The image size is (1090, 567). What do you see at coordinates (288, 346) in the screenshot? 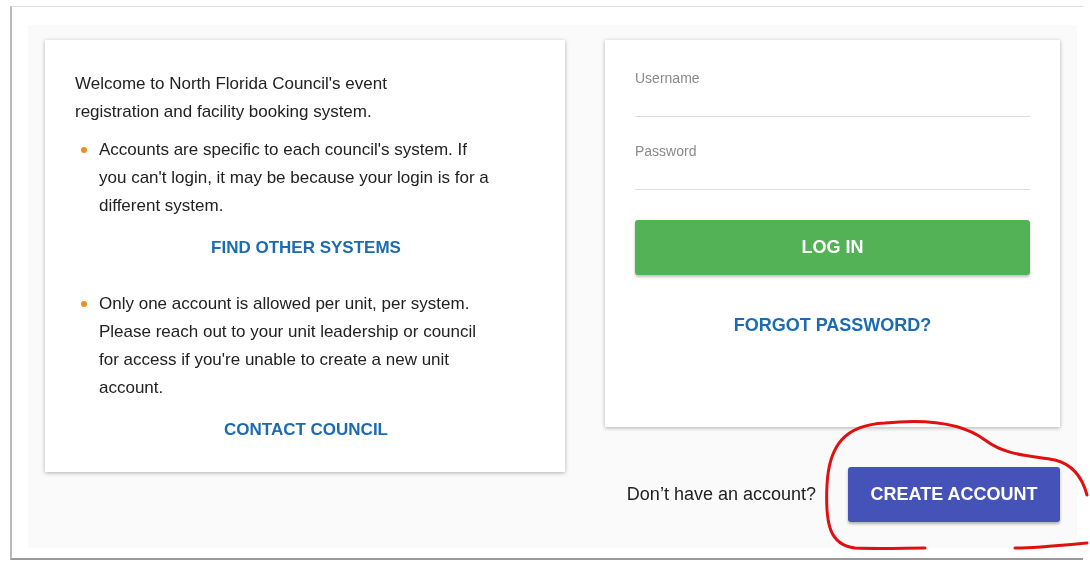
I see `note-text: Only one account is allowed per unit, per system. Please reach out to your unit leadership or council for access if you're unable to create a new unit account.` at bounding box center [288, 346].